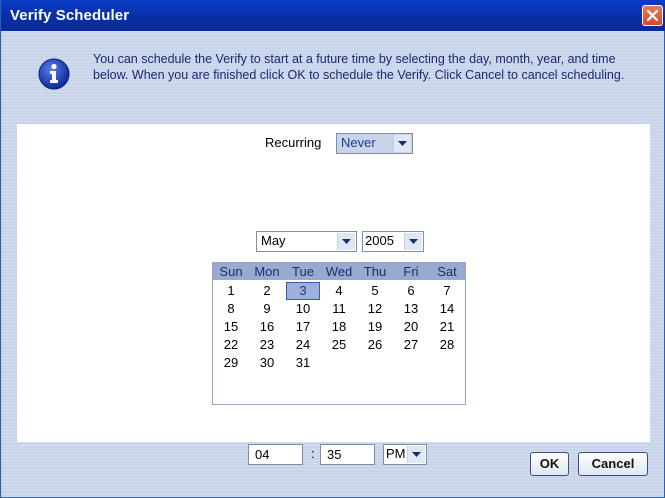  What do you see at coordinates (303, 327) in the screenshot?
I see `calendar-day: 17` at bounding box center [303, 327].